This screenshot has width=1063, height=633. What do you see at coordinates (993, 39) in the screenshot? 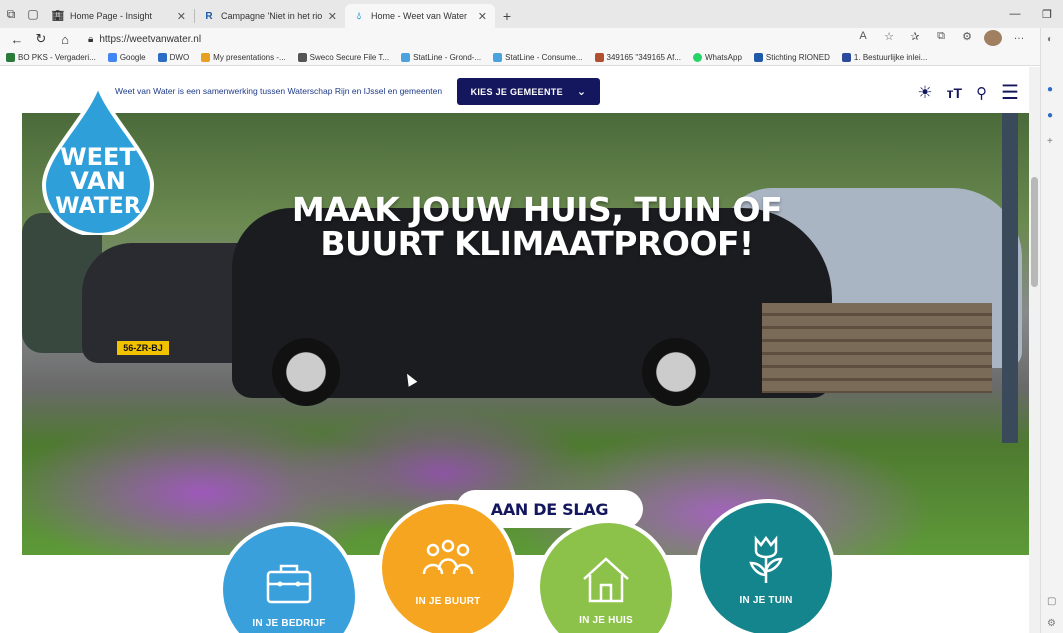
I see `avatar` at bounding box center [993, 39].